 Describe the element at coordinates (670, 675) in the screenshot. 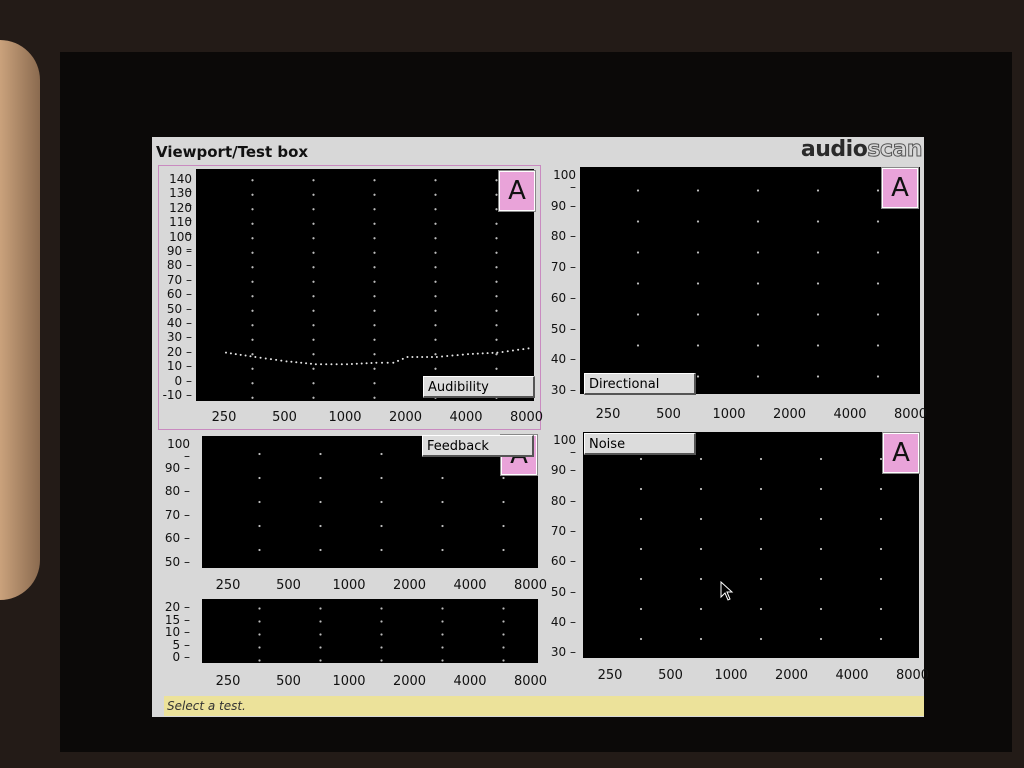

I see `noise_reduction-x-tick: 500` at that location.